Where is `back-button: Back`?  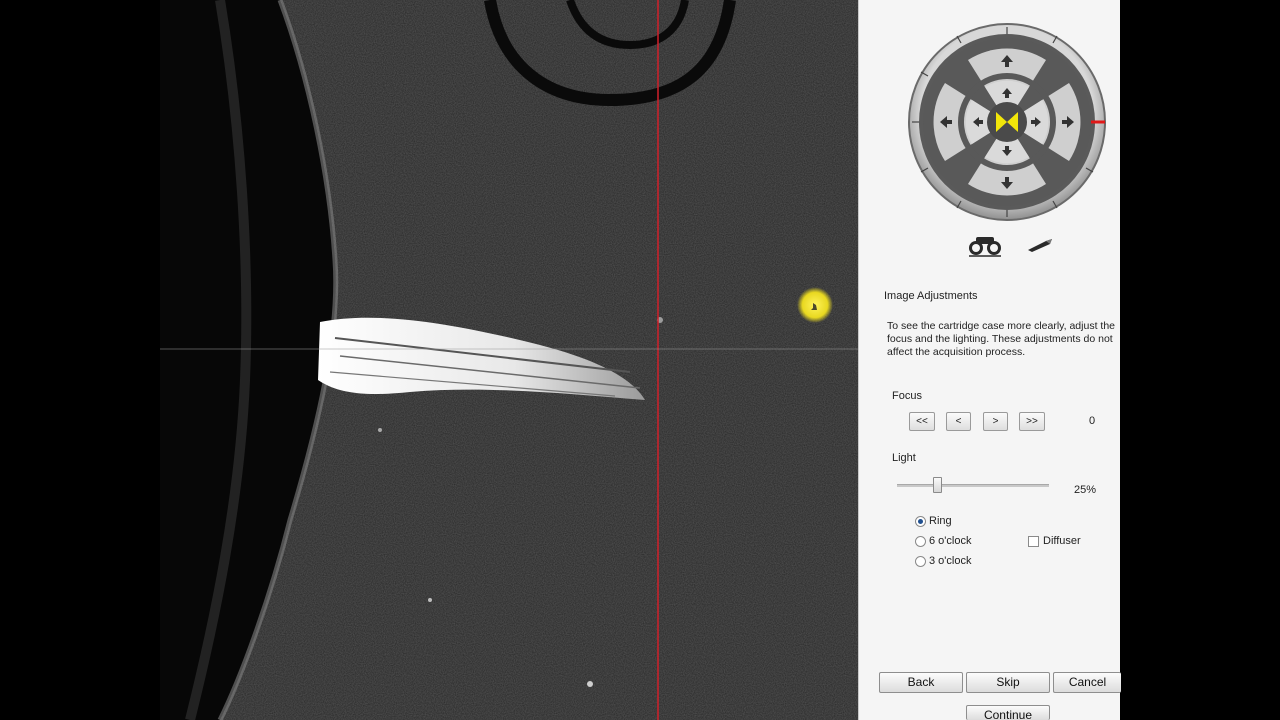
back-button: Back is located at coordinates (921, 682).